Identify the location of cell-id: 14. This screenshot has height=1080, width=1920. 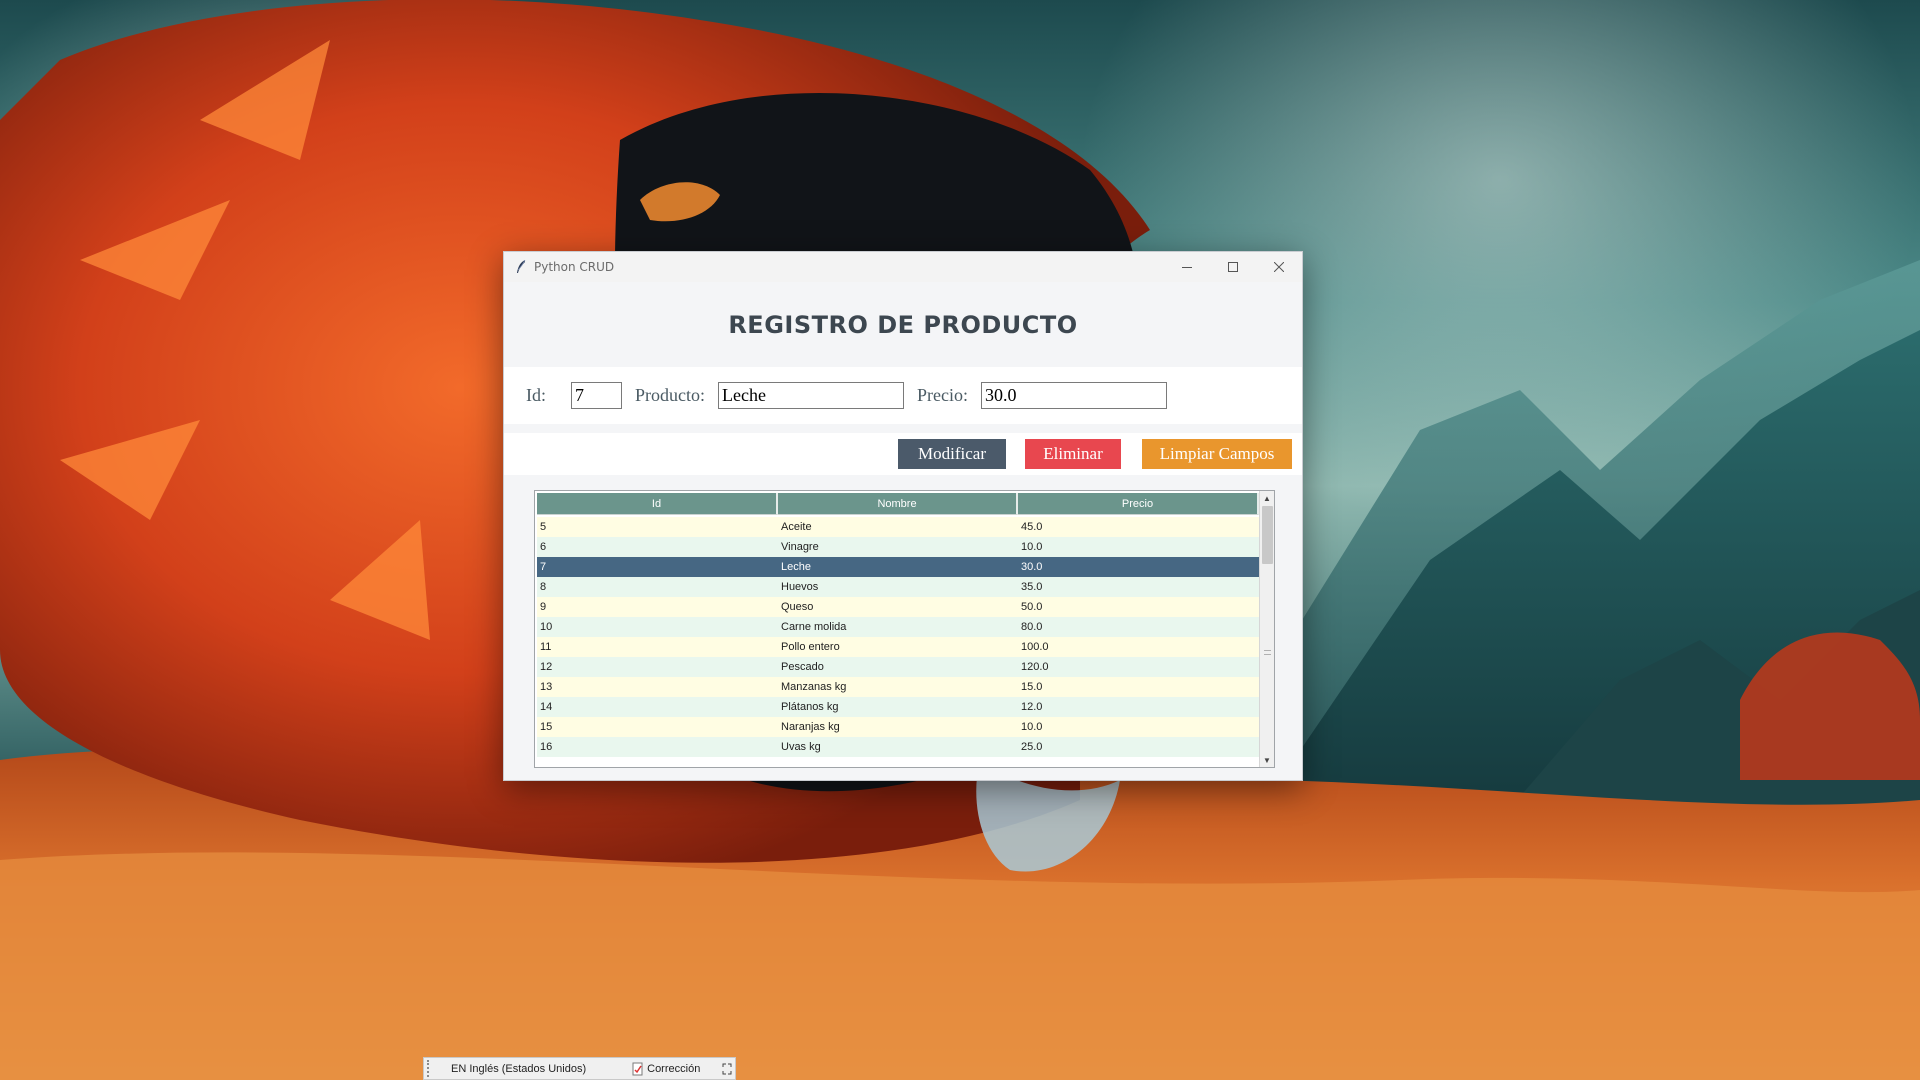
(546, 707).